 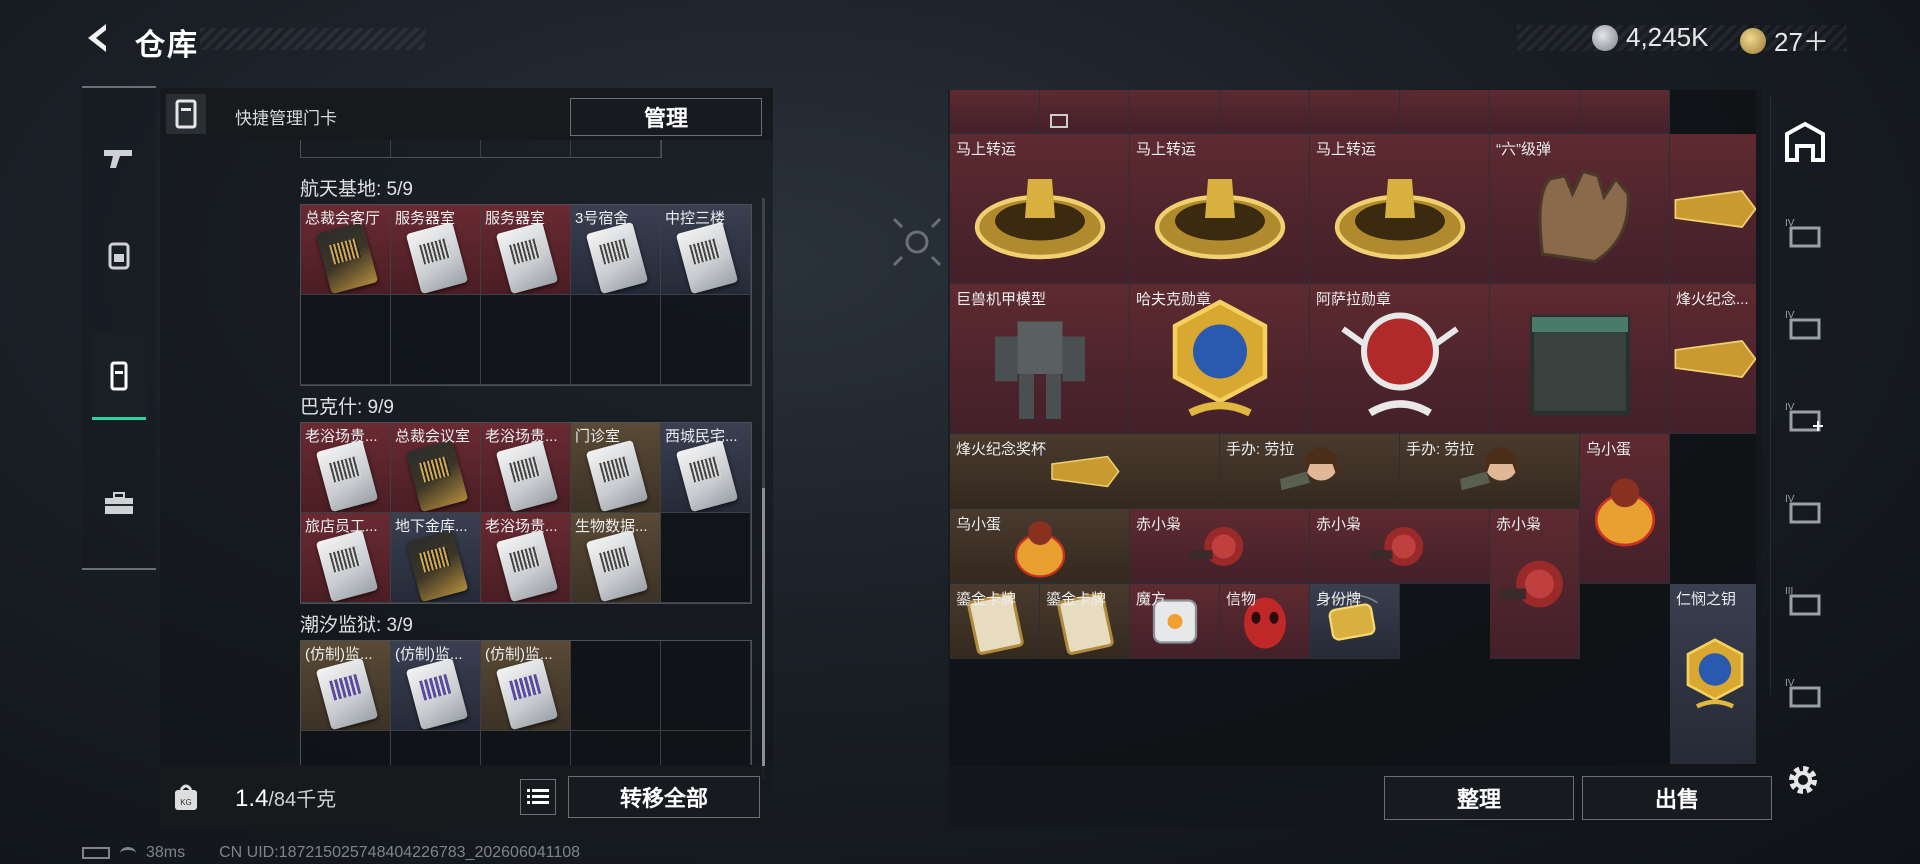 What do you see at coordinates (1085, 471) in the screenshot?
I see `stash-item: 烽火纪念奖杯` at bounding box center [1085, 471].